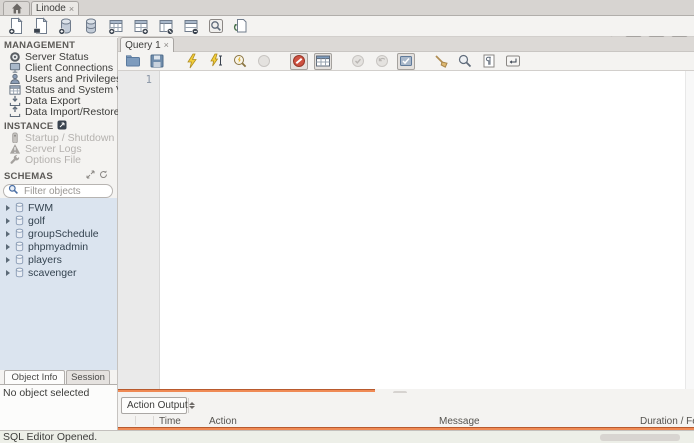 The width and height of the screenshot is (694, 443). Describe the element at coordinates (14, 137) in the screenshot. I see `power-icon` at that location.